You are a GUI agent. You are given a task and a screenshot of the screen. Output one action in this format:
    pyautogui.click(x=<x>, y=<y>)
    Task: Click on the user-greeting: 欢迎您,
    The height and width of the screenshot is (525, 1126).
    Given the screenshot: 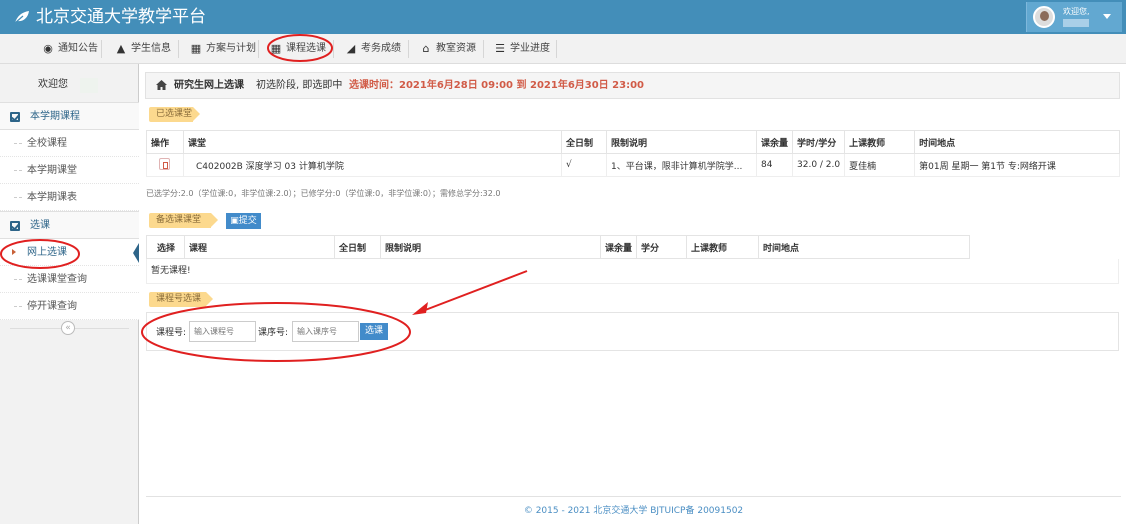 What is the action you would take?
    pyautogui.click(x=1076, y=11)
    